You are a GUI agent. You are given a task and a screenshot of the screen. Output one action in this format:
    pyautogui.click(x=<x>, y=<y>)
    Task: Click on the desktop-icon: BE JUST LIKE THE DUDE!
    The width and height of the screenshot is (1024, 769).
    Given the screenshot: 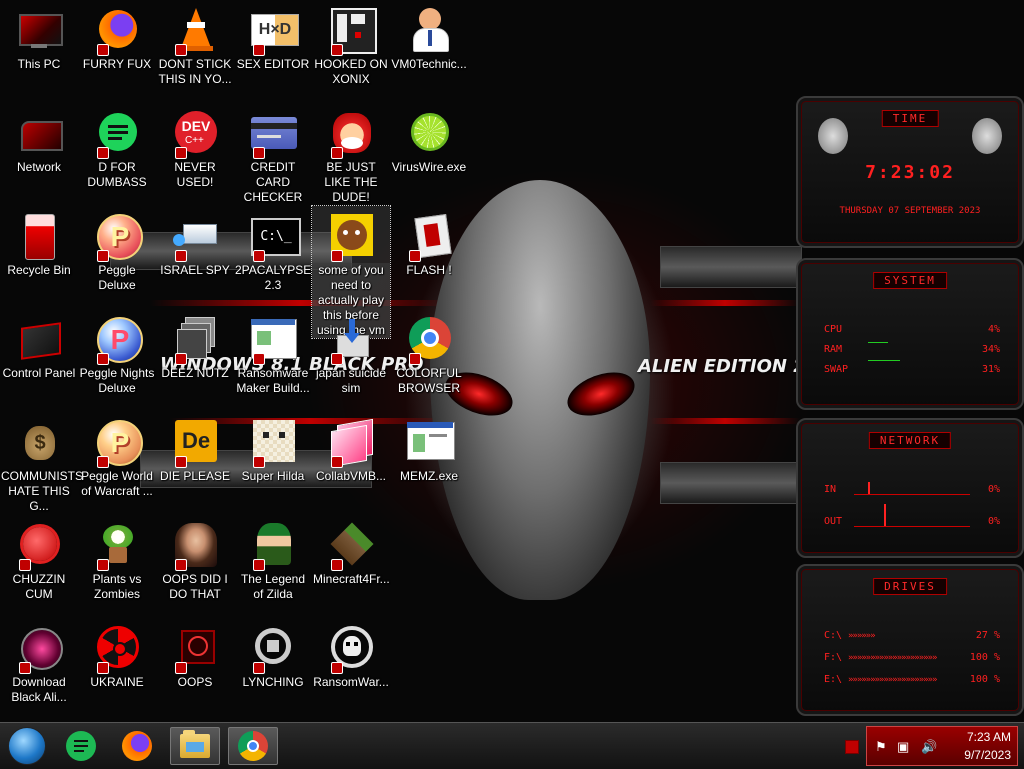 What is the action you would take?
    pyautogui.click(x=351, y=154)
    